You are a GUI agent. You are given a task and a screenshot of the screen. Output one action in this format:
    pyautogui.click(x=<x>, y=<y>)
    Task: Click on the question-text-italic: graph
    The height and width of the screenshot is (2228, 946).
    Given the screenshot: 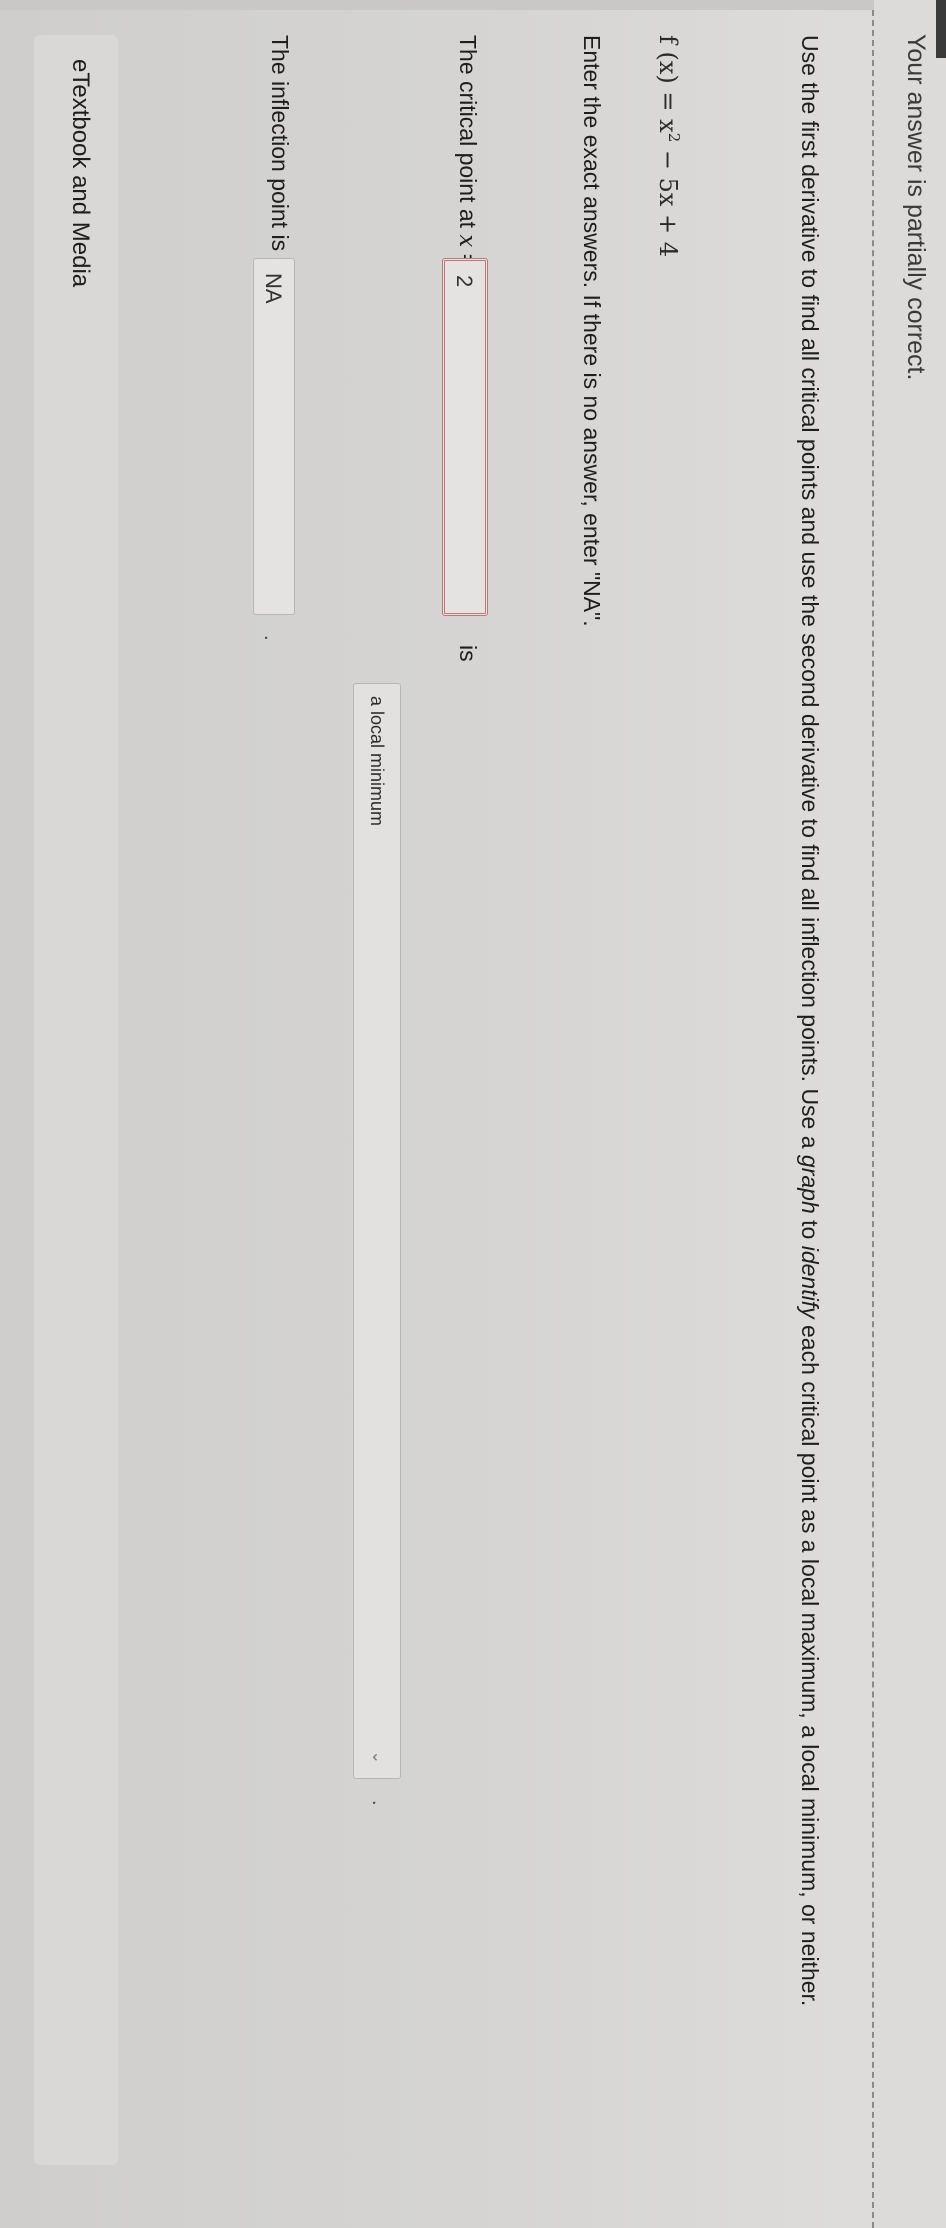 What is the action you would take?
    pyautogui.click(x=810, y=1184)
    